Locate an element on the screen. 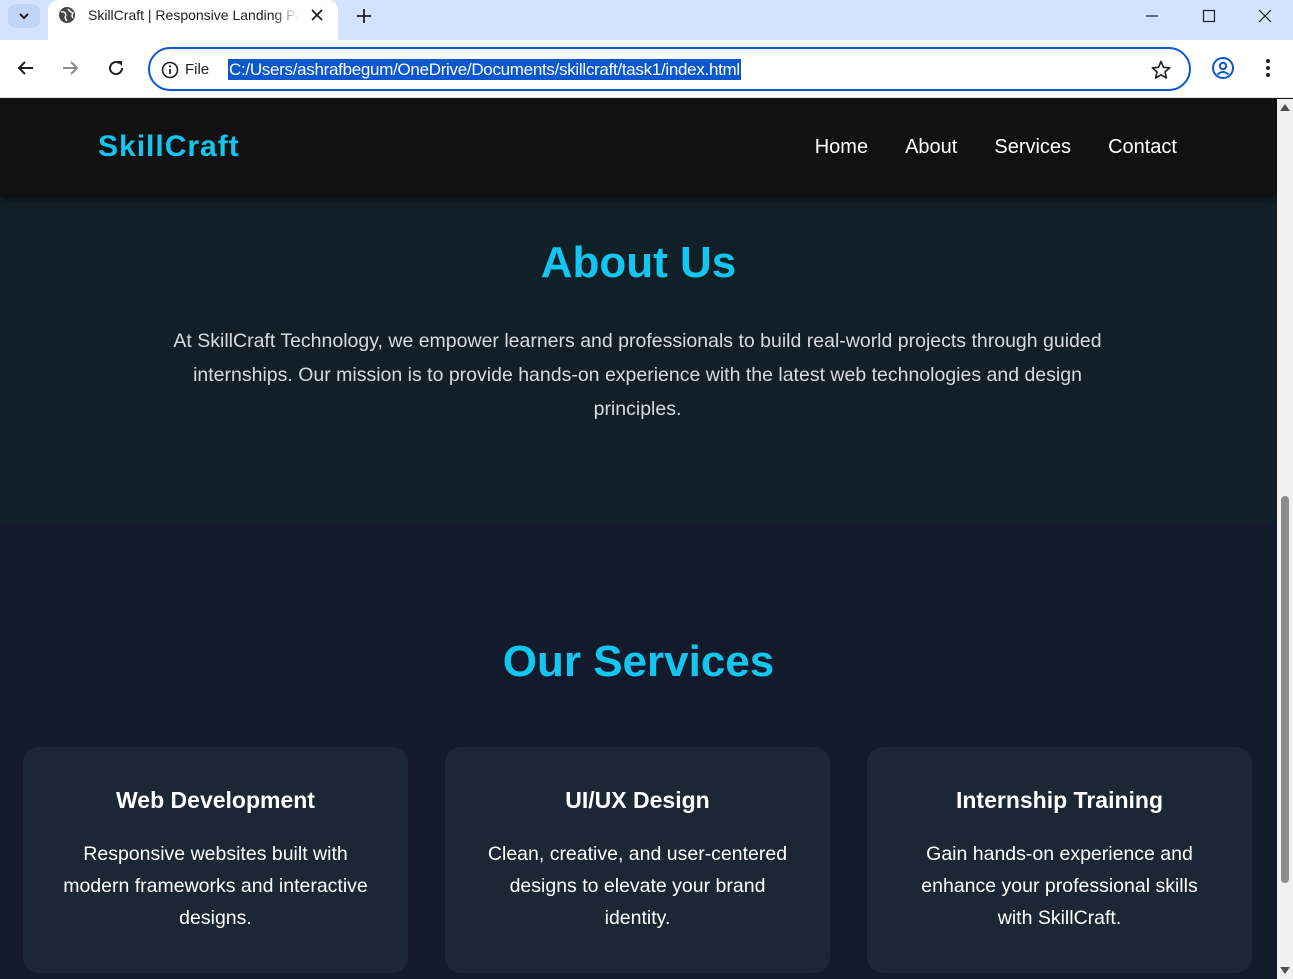 The image size is (1293, 979). maximize-icon is located at coordinates (1209, 16).